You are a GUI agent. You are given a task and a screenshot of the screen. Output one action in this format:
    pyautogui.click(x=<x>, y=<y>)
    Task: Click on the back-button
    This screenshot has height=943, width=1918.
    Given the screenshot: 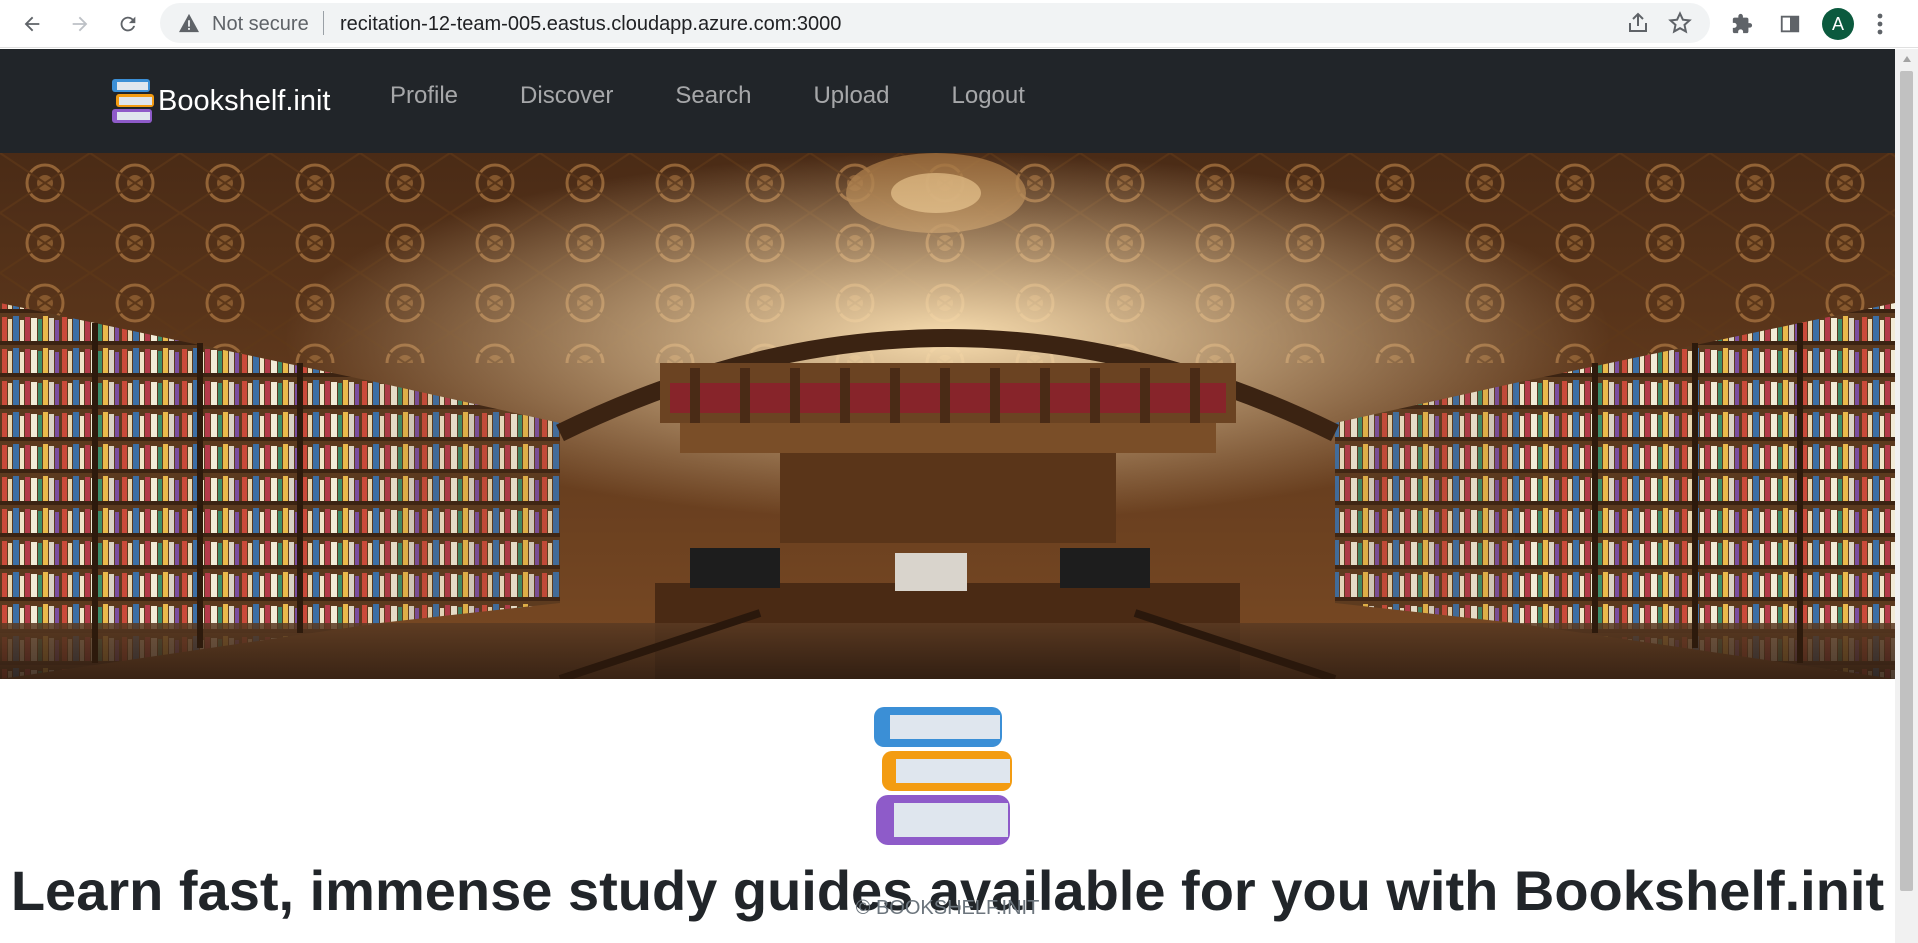 What is the action you would take?
    pyautogui.click(x=32, y=24)
    